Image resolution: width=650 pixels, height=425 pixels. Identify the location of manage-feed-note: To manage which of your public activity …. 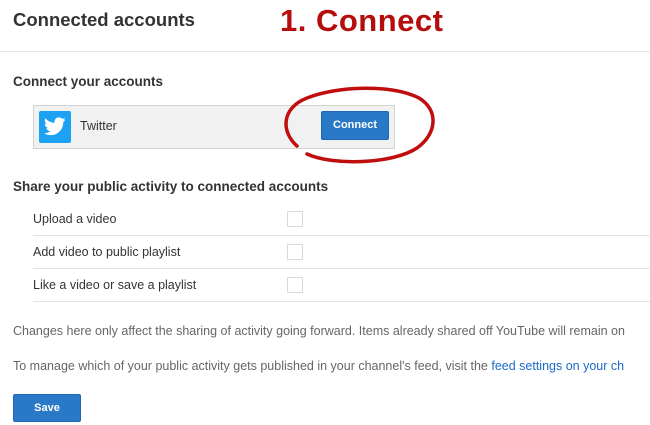
(318, 366).